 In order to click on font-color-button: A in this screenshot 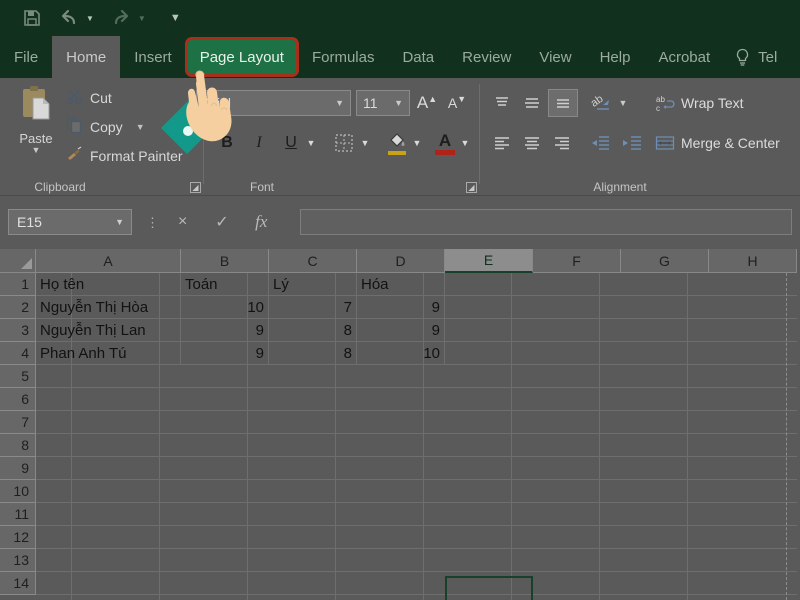, I will do `click(445, 143)`.